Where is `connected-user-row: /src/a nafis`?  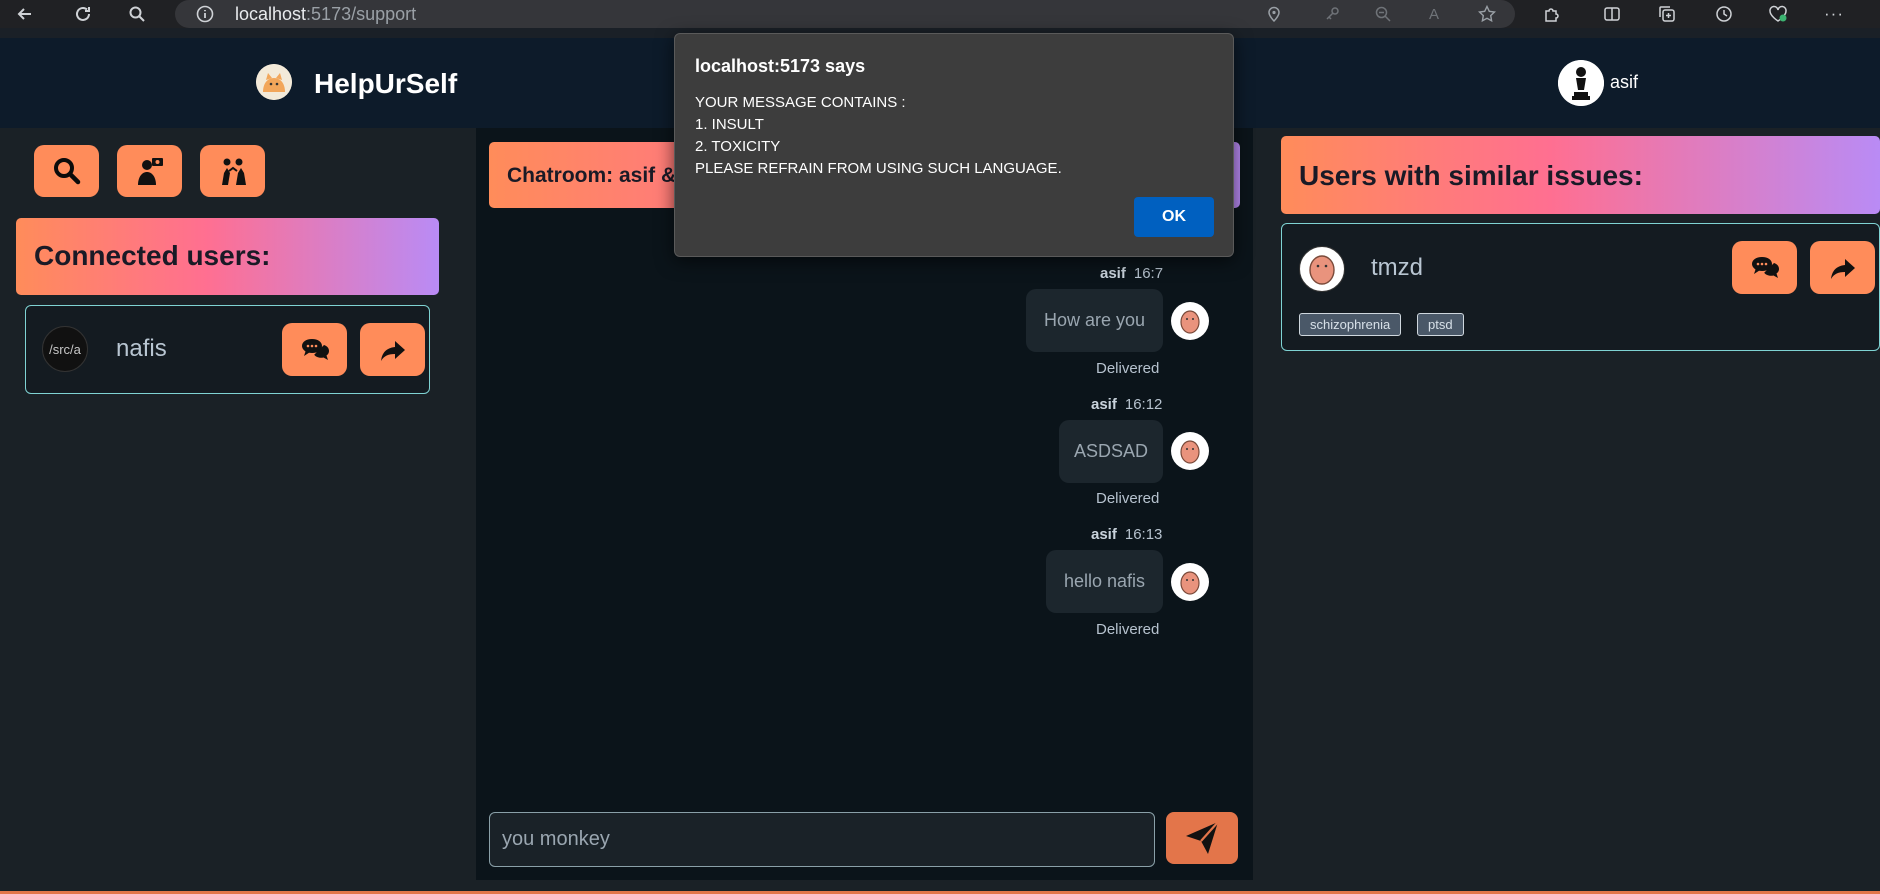
connected-user-row: /src/a nafis is located at coordinates (227, 349).